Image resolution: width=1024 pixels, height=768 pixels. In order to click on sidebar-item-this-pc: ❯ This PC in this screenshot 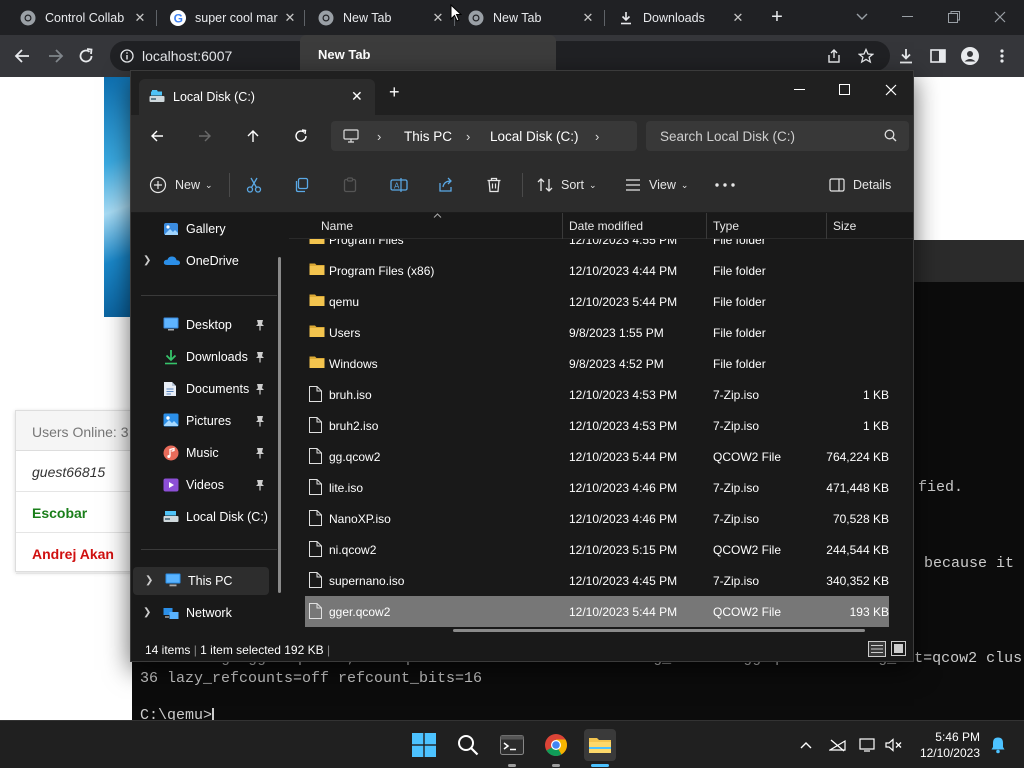, I will do `click(201, 581)`.